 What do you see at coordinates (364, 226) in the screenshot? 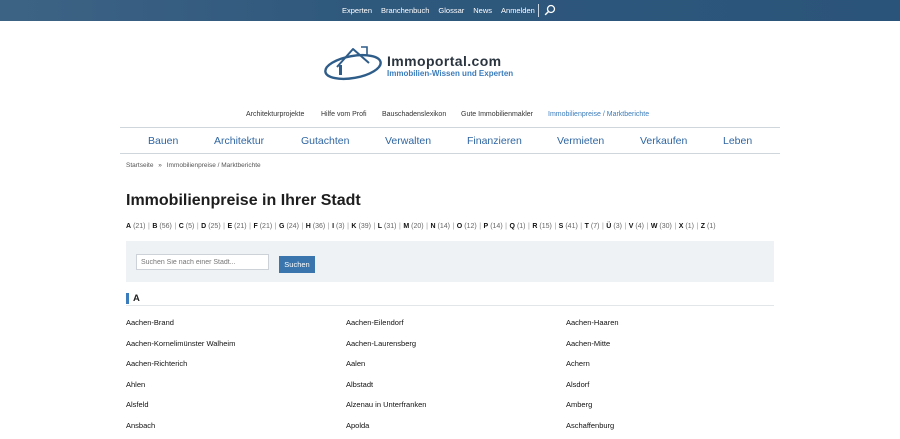
I see `letter-count: (39)` at bounding box center [364, 226].